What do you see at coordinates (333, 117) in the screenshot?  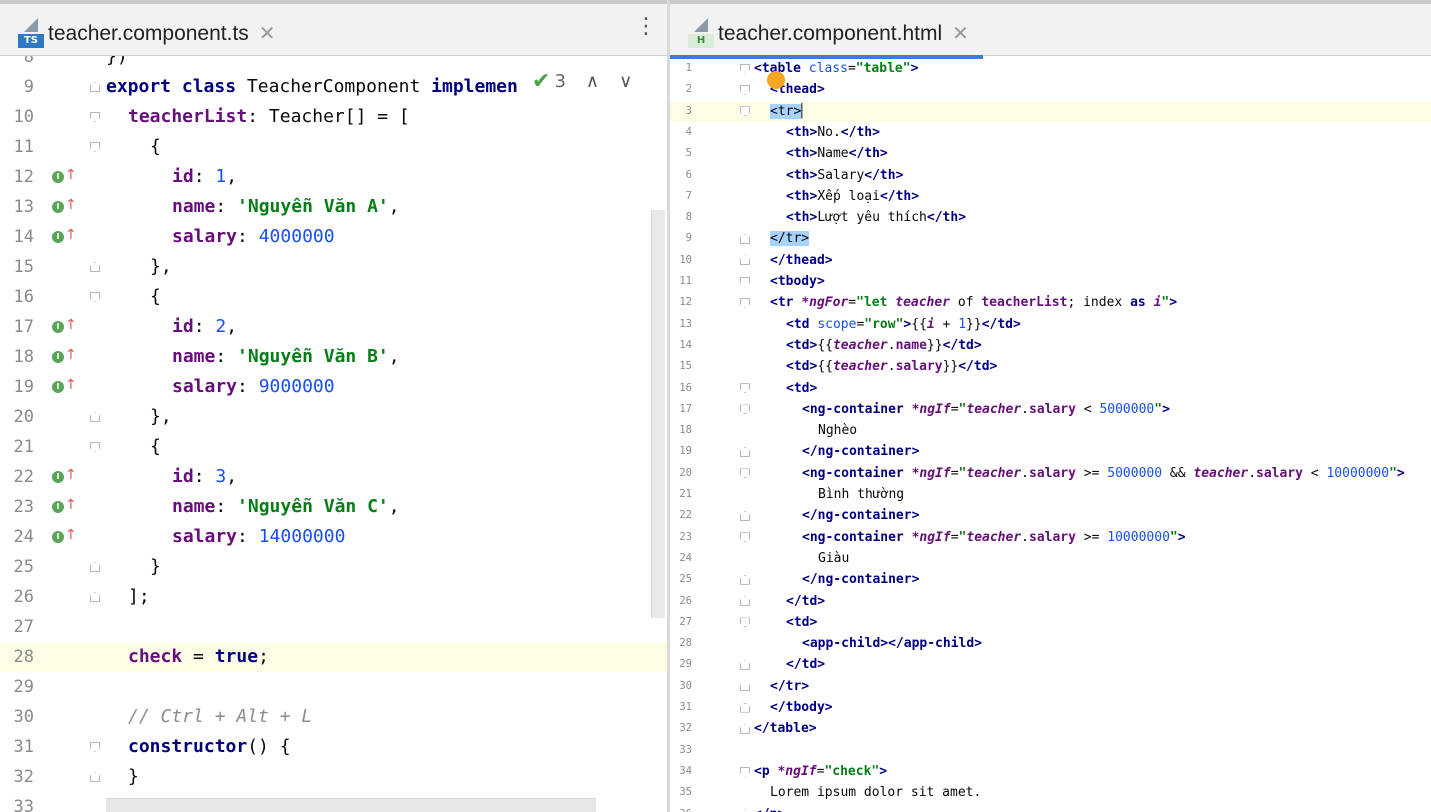 I see `code-line: 10 teacherList: Teacher[] = [` at bounding box center [333, 117].